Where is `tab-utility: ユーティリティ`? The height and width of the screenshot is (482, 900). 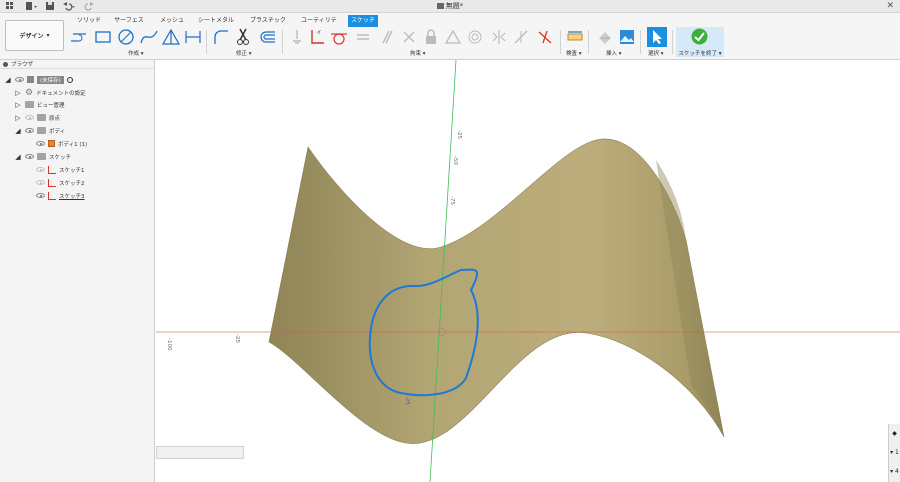
tab-utility: ユーティリティ is located at coordinates (319, 25).